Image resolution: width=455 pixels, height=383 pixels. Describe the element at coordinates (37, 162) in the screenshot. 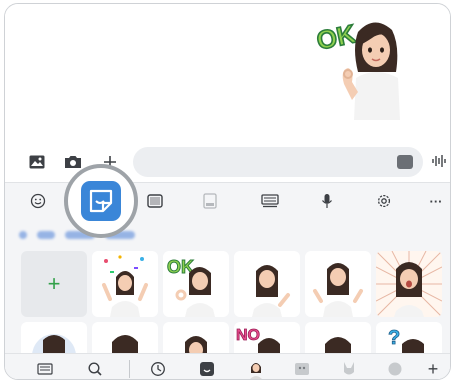

I see `image-icon` at that location.